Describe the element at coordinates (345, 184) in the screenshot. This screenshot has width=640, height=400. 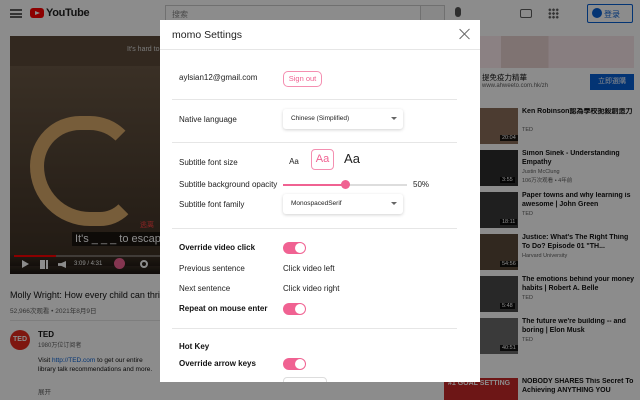
I see `bg-opacity-slider-thumb` at that location.